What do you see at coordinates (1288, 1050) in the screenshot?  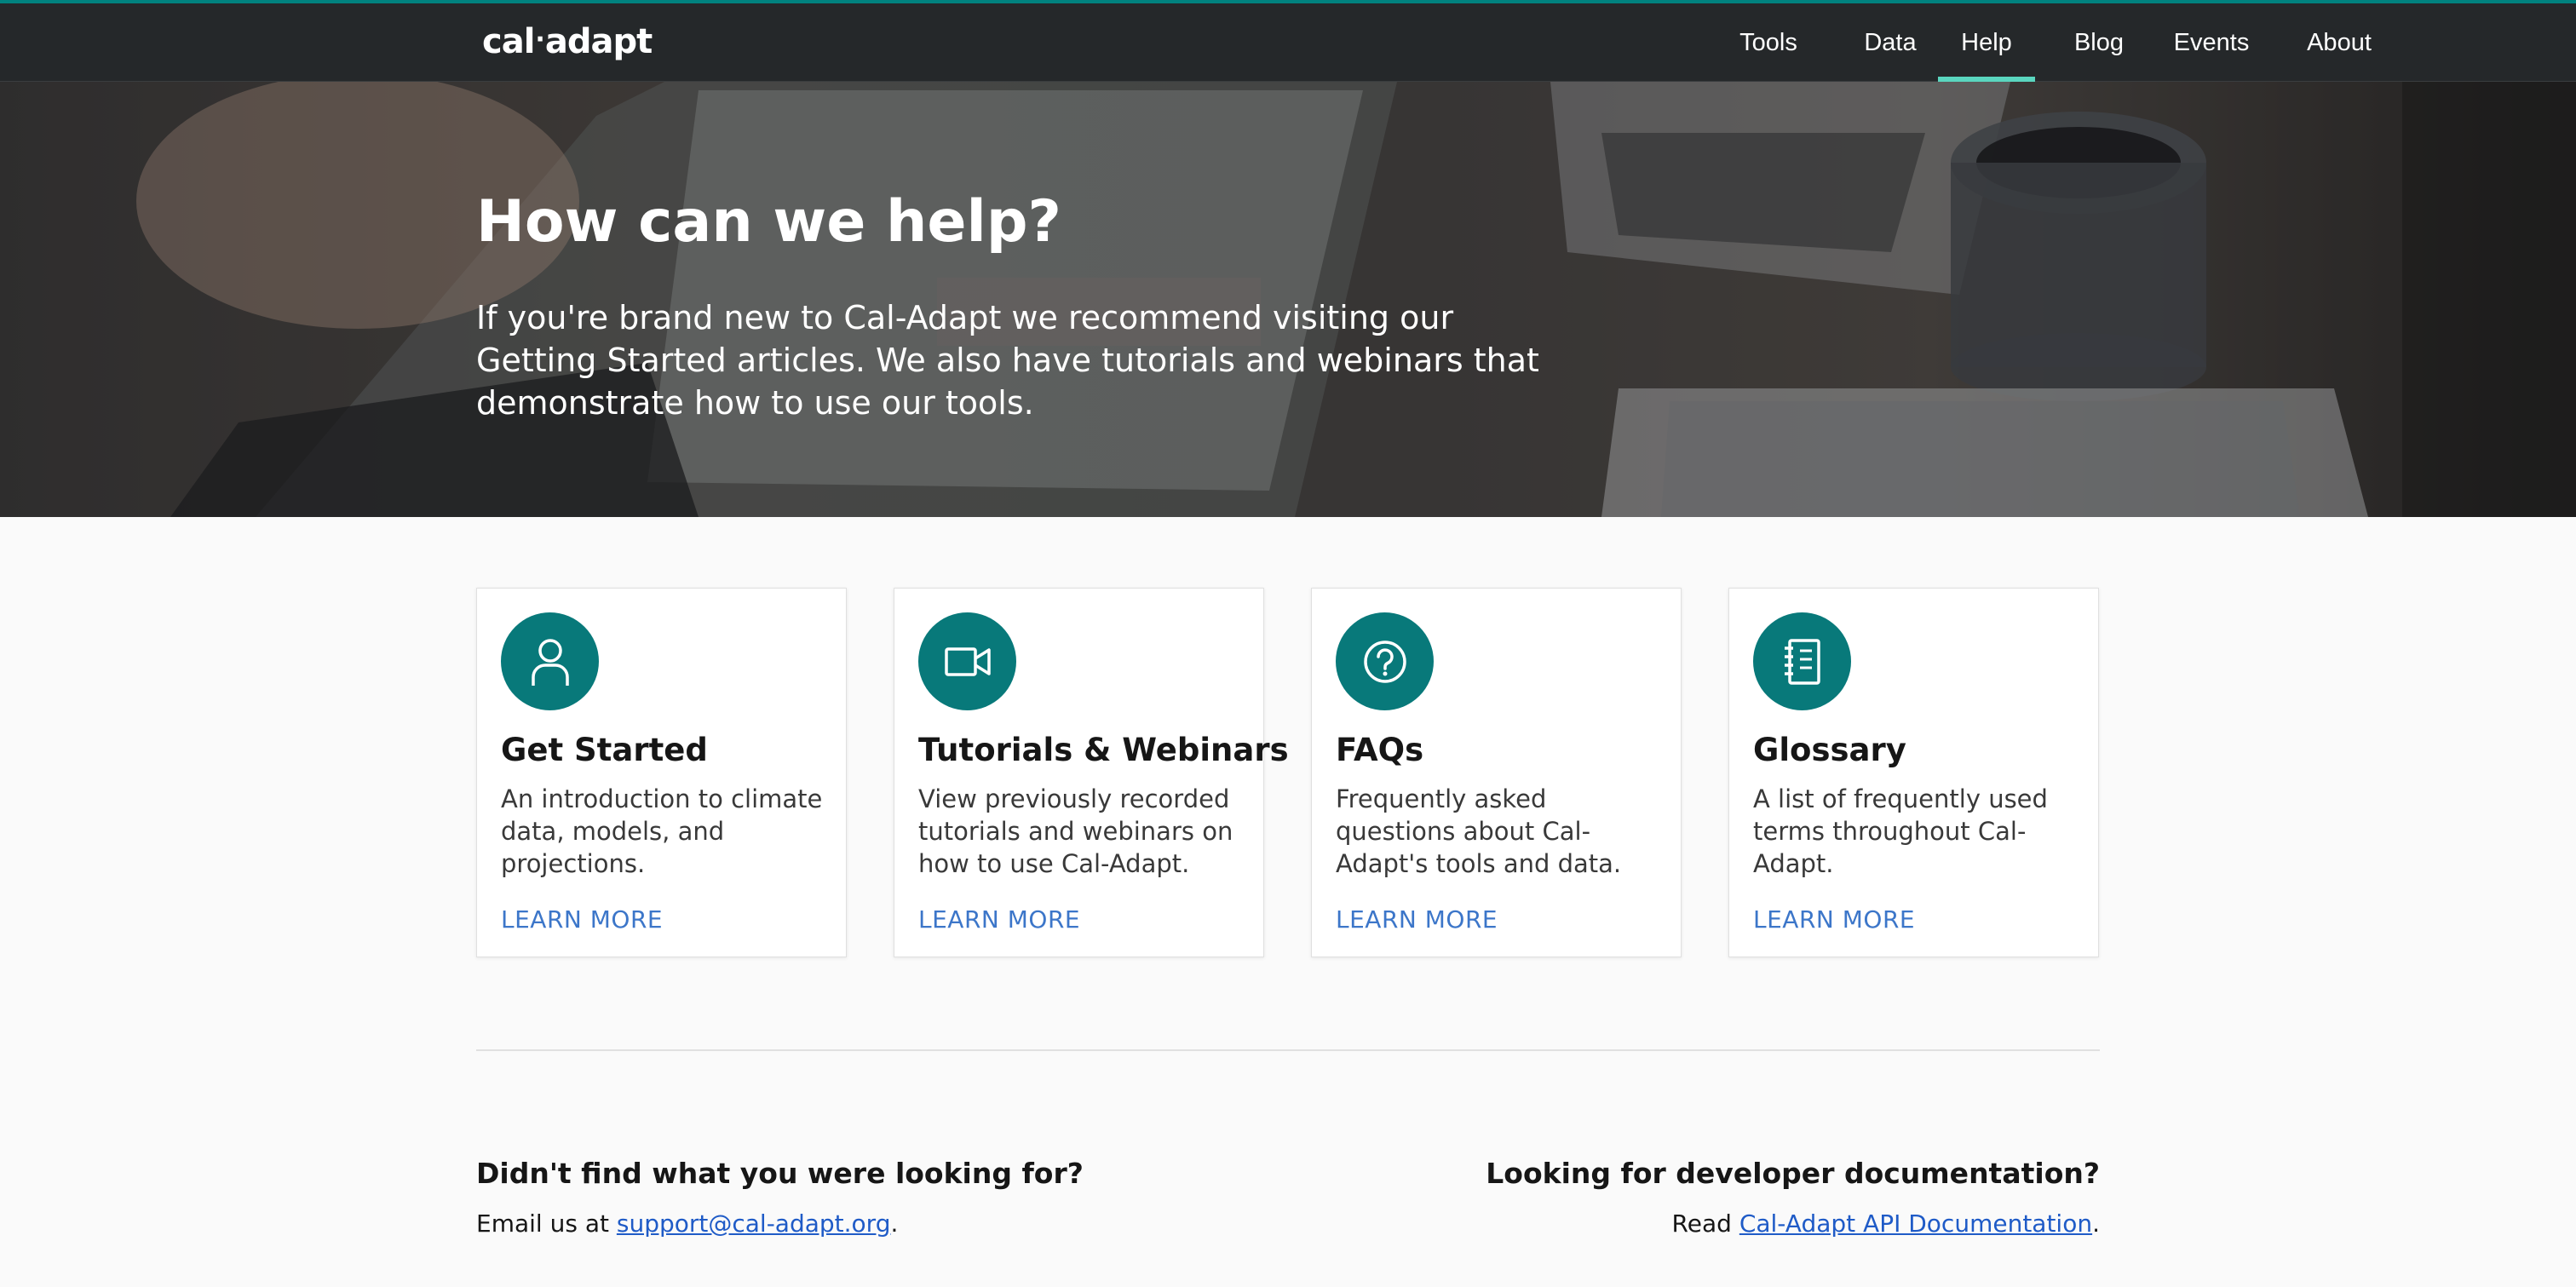 I see `section-divider` at bounding box center [1288, 1050].